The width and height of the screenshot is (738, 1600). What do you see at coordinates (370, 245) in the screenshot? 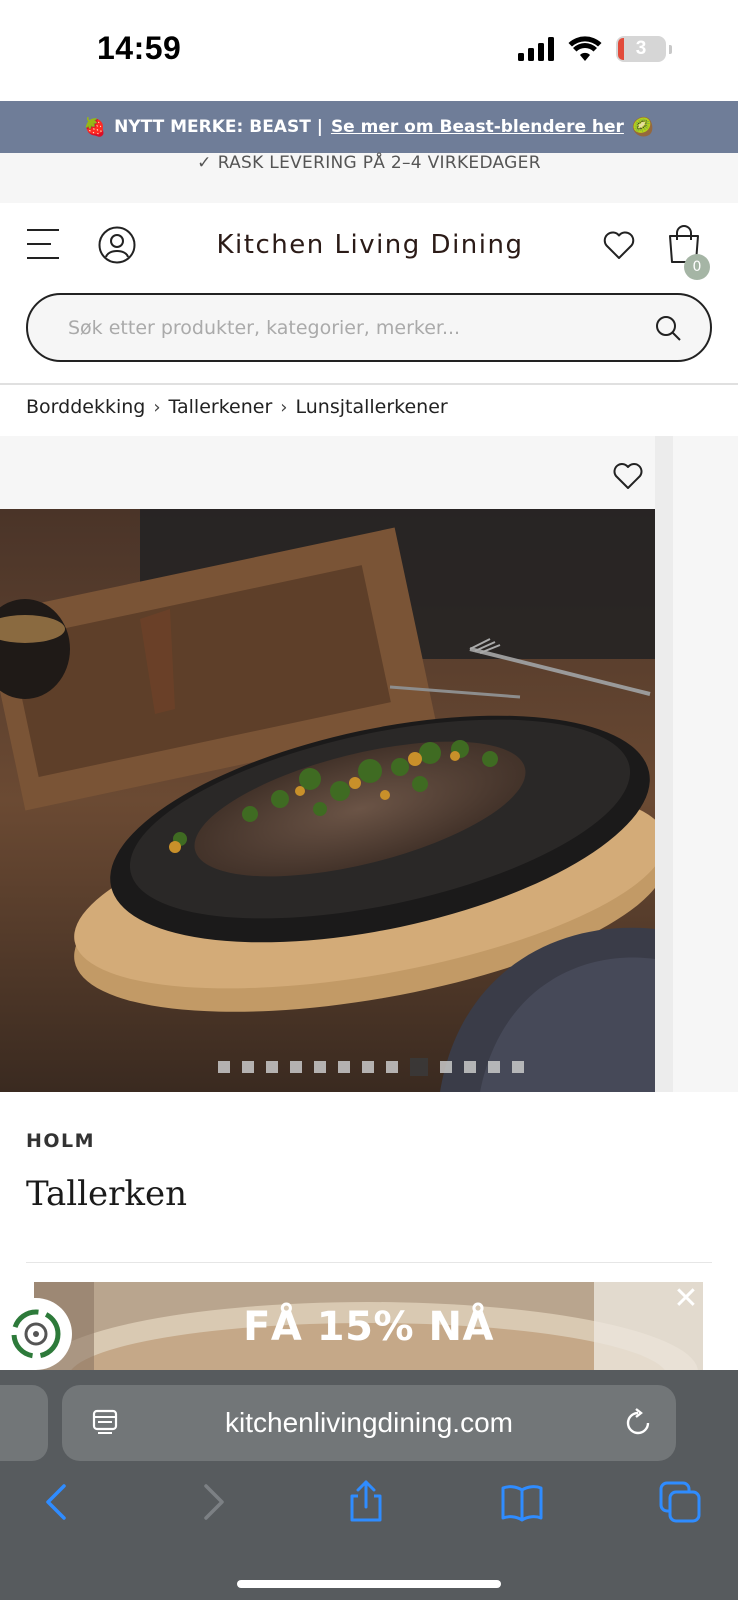
I see `site-logo: Kitchen Living Dining` at bounding box center [370, 245].